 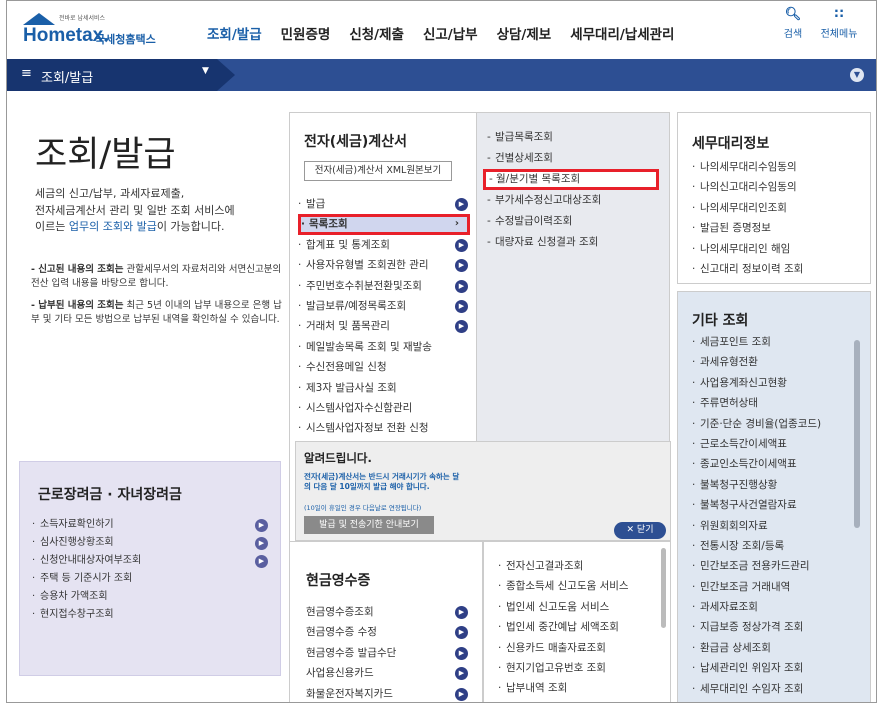 I want to click on incentive-item: 소득자료확인하기 ▶, so click(x=152, y=525).